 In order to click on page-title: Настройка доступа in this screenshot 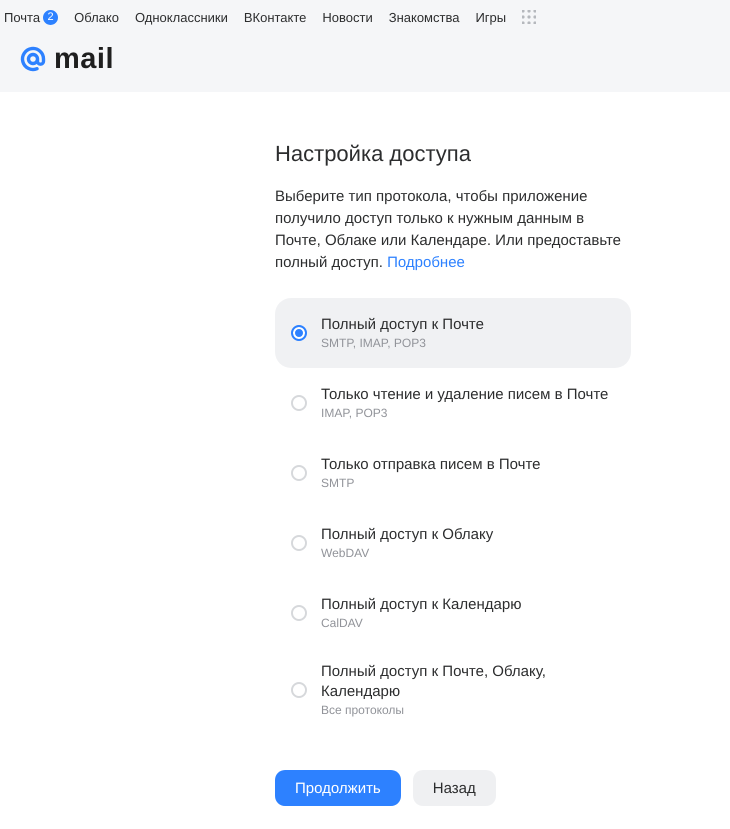, I will do `click(373, 154)`.